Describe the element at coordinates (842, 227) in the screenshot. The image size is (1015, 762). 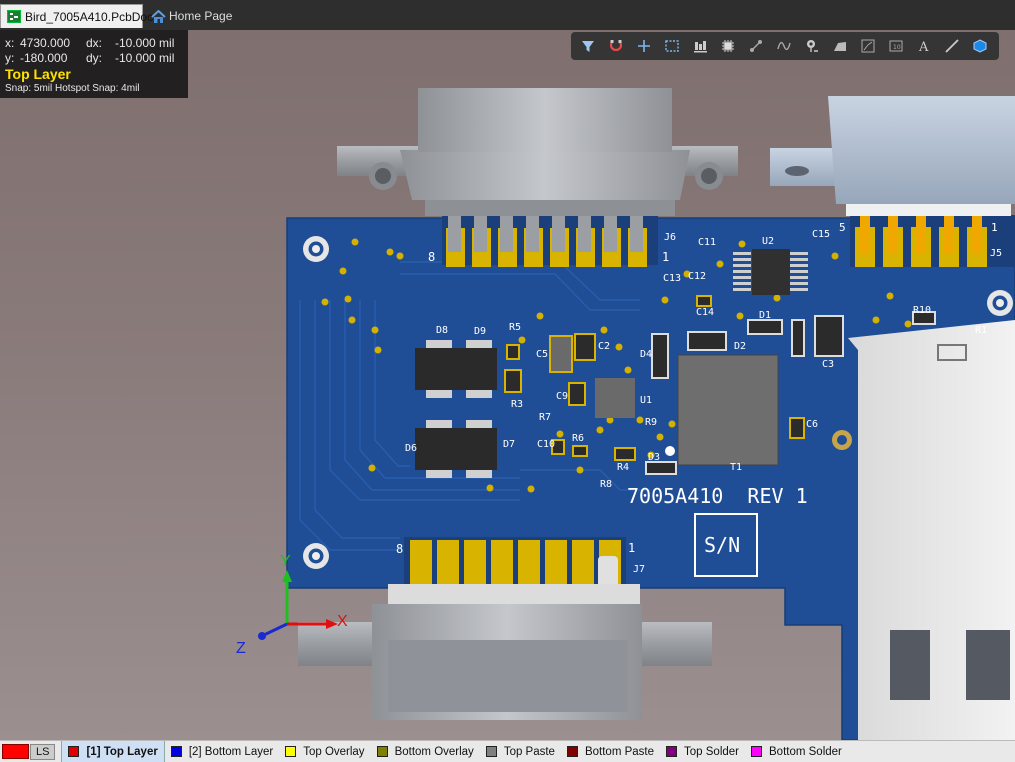
I see `pin-label-j5-left: 5` at that location.